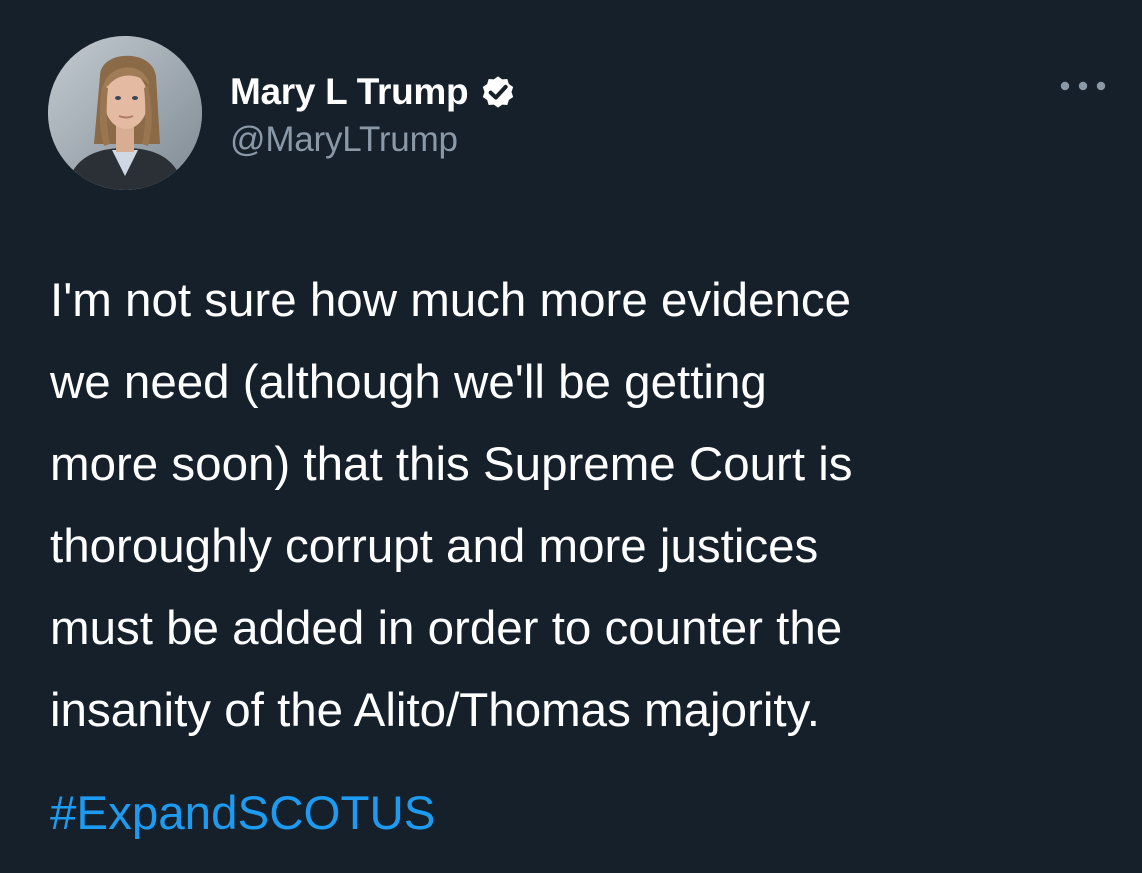 The image size is (1142, 873). What do you see at coordinates (374, 140) in the screenshot?
I see `user-handle: @MaryLTrump` at bounding box center [374, 140].